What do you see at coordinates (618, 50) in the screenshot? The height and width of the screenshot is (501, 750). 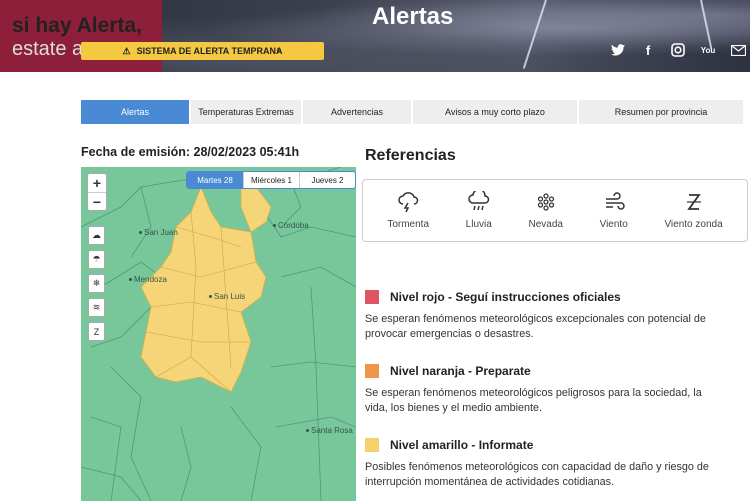 I see `twitter-icon` at bounding box center [618, 50].